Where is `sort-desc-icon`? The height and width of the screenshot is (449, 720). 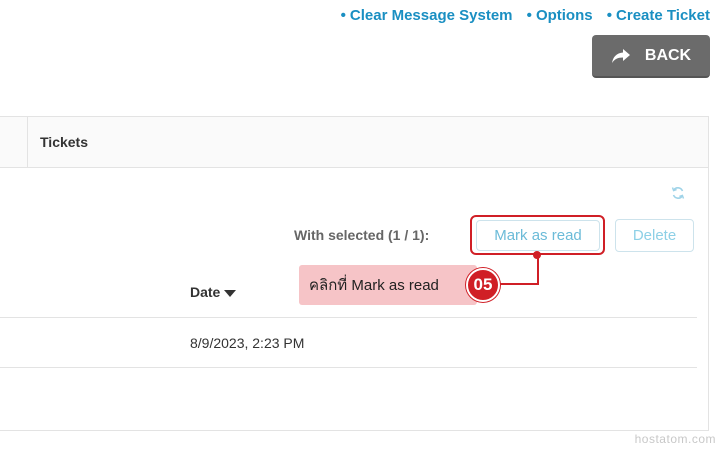 sort-desc-icon is located at coordinates (230, 293).